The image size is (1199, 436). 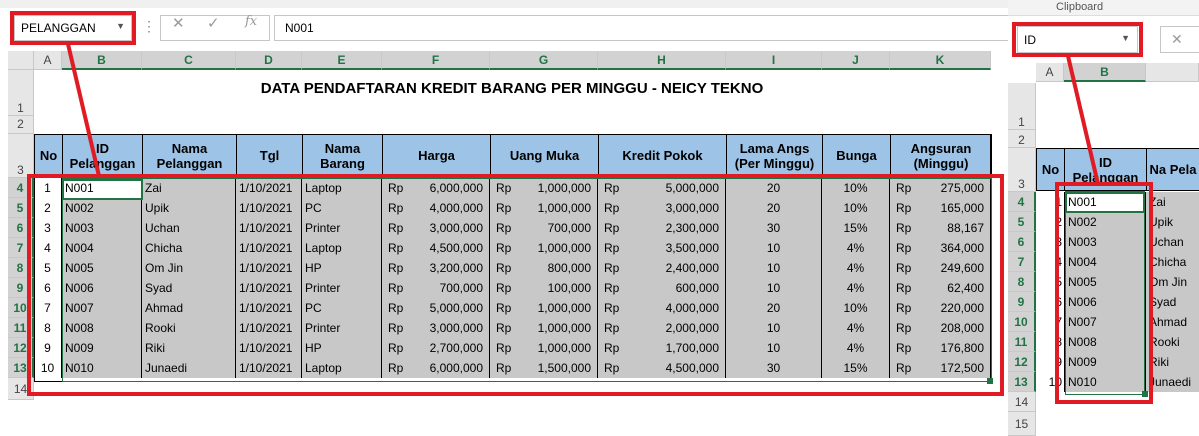 I want to click on more-options-icon: ⋮, so click(x=149, y=26).